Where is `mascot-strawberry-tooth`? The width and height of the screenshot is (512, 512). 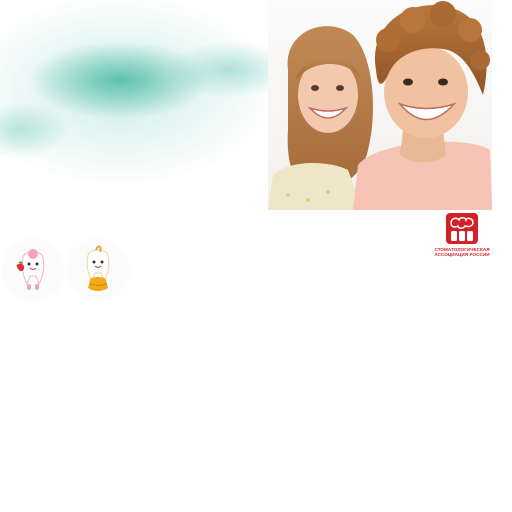 mascot-strawberry-tooth is located at coordinates (33, 270).